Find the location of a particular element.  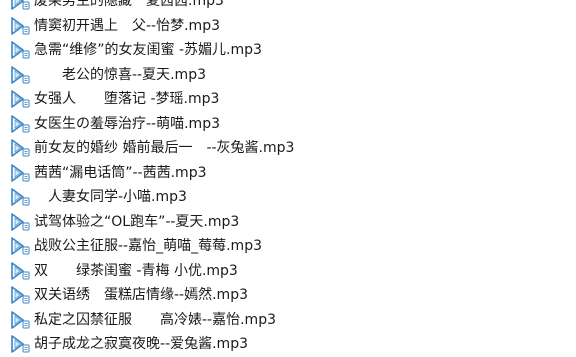

file-row: 双 绿茶闺蜜 -青梅 小优.mp3 is located at coordinates (288, 271).